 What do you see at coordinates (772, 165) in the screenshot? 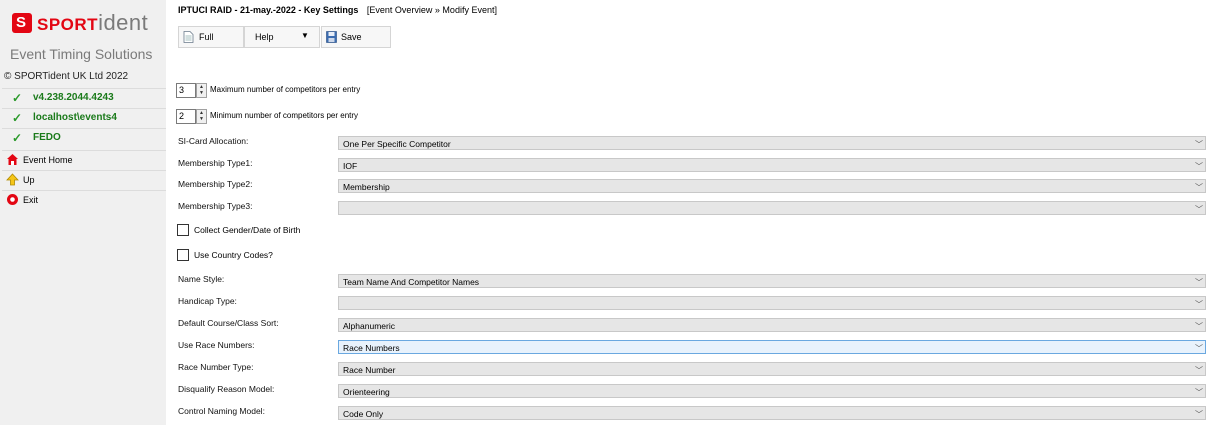
I see `membership-type1-select: IOF ﹀` at bounding box center [772, 165].